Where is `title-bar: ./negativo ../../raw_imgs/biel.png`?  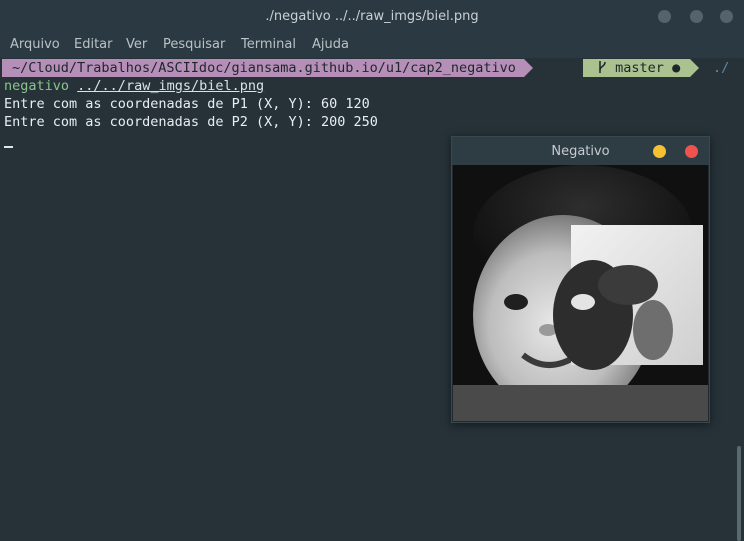 title-bar: ./negativo ../../raw_imgs/biel.png is located at coordinates (372, 17).